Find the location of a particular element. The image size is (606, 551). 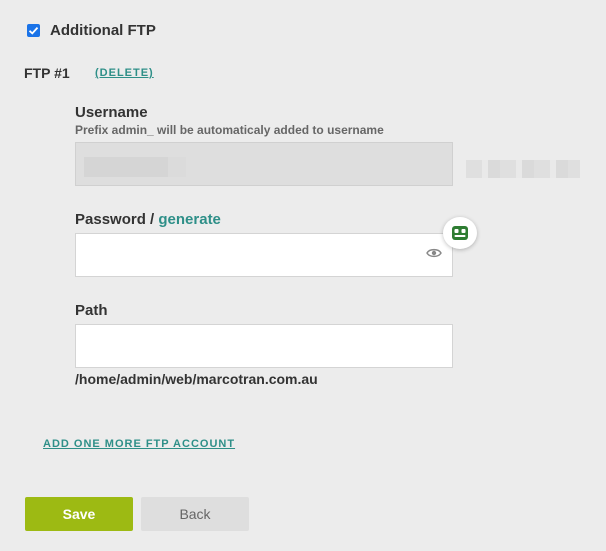

generate-password-link: generate is located at coordinates (189, 219).